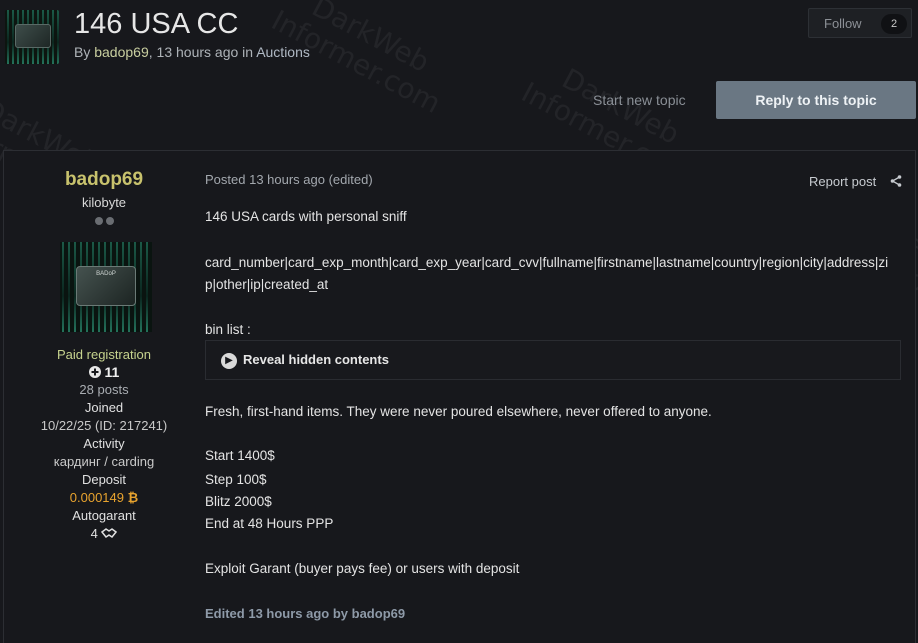 Image resolution: width=918 pixels, height=643 pixels. I want to click on report-post-link: Report post, so click(842, 181).